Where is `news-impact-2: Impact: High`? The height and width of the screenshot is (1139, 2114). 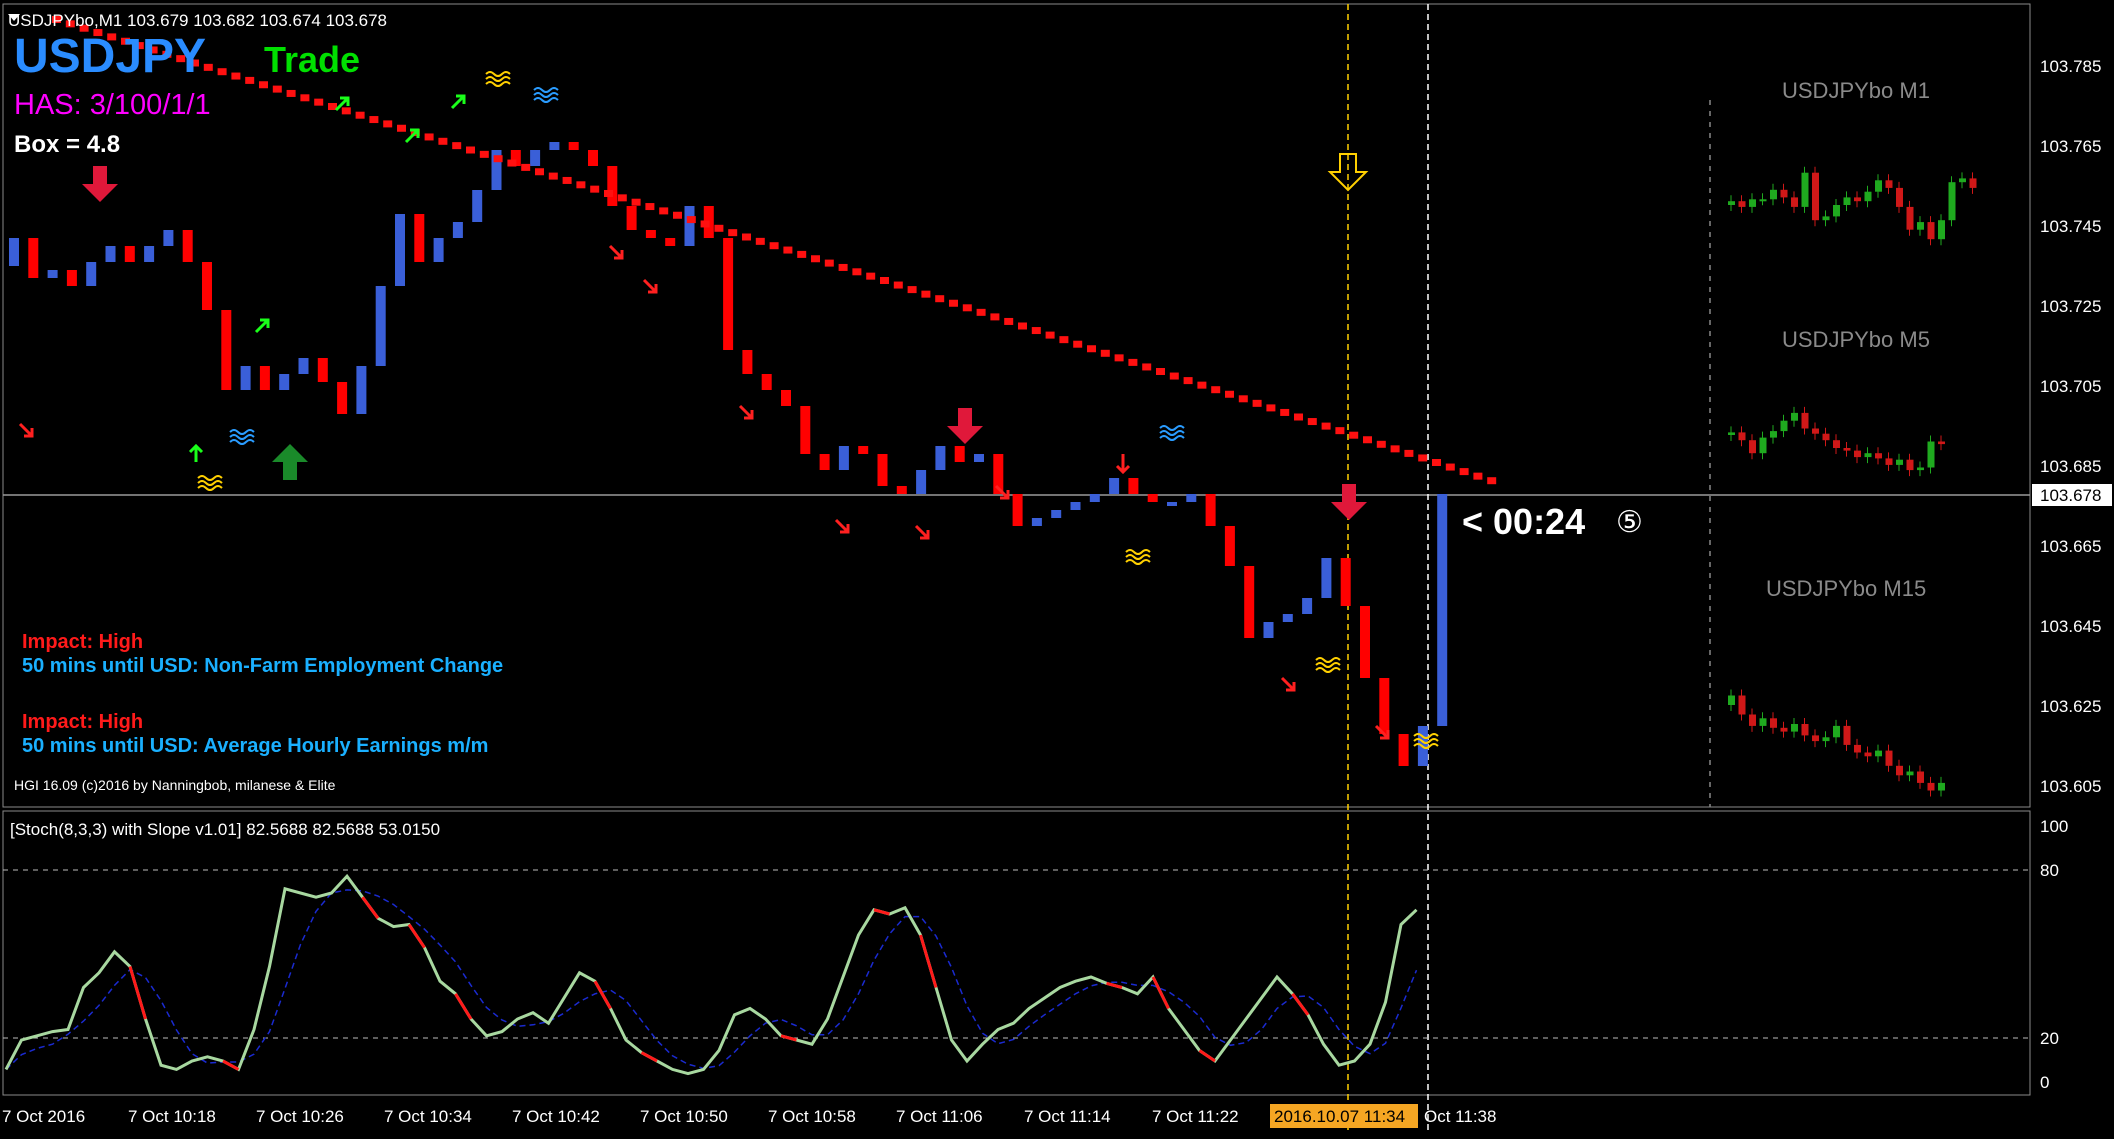 news-impact-2: Impact: High is located at coordinates (82, 722).